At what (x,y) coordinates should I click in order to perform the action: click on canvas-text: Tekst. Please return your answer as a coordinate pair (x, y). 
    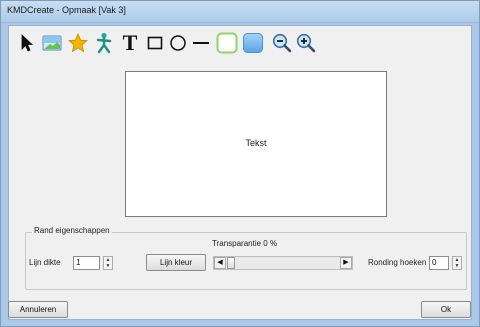
    Looking at the image, I should click on (256, 143).